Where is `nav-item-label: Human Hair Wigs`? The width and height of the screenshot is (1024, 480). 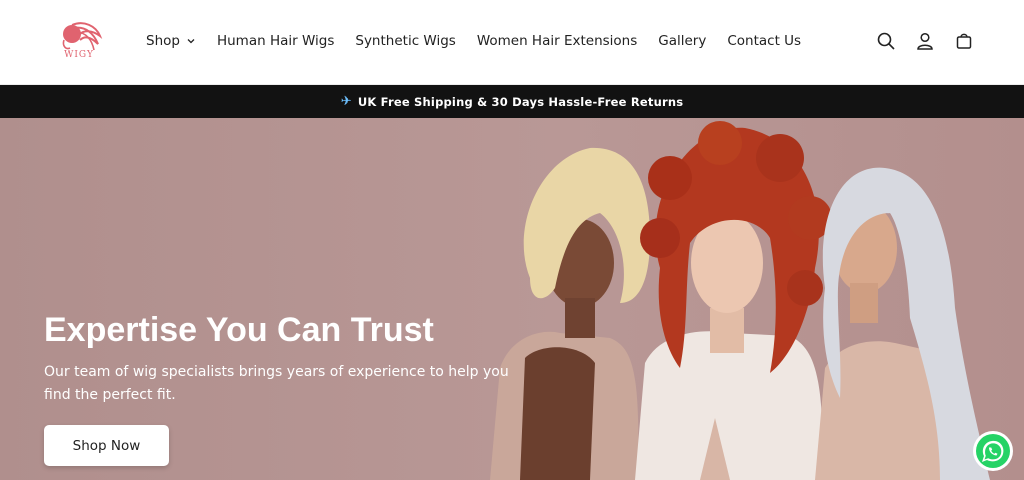 nav-item-label: Human Hair Wigs is located at coordinates (275, 41).